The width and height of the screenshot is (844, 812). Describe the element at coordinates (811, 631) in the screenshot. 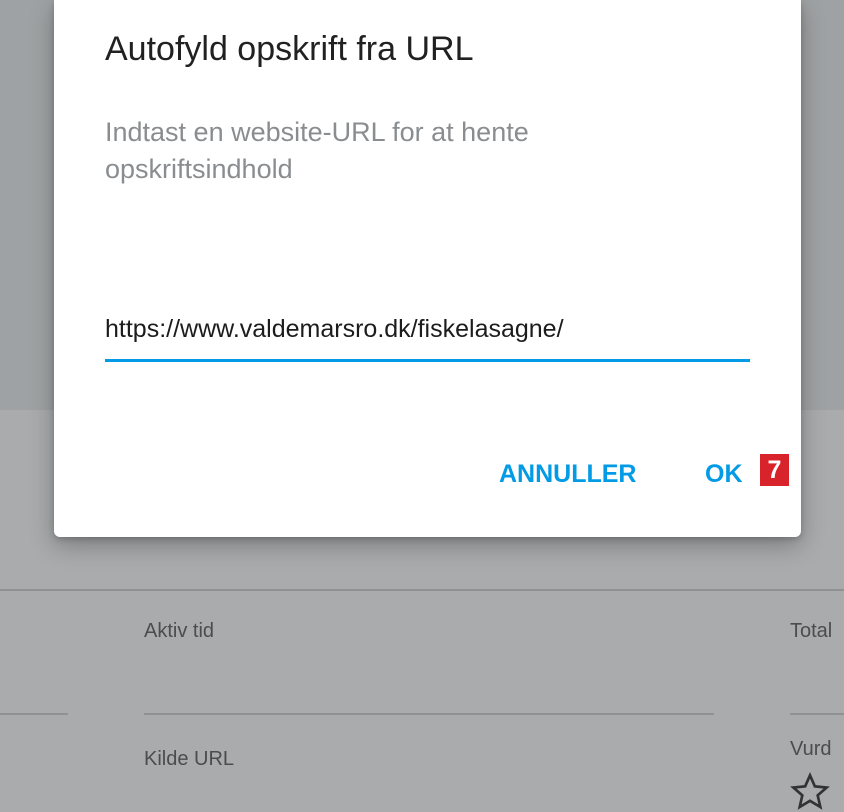

I see `total-time-label: Total` at that location.